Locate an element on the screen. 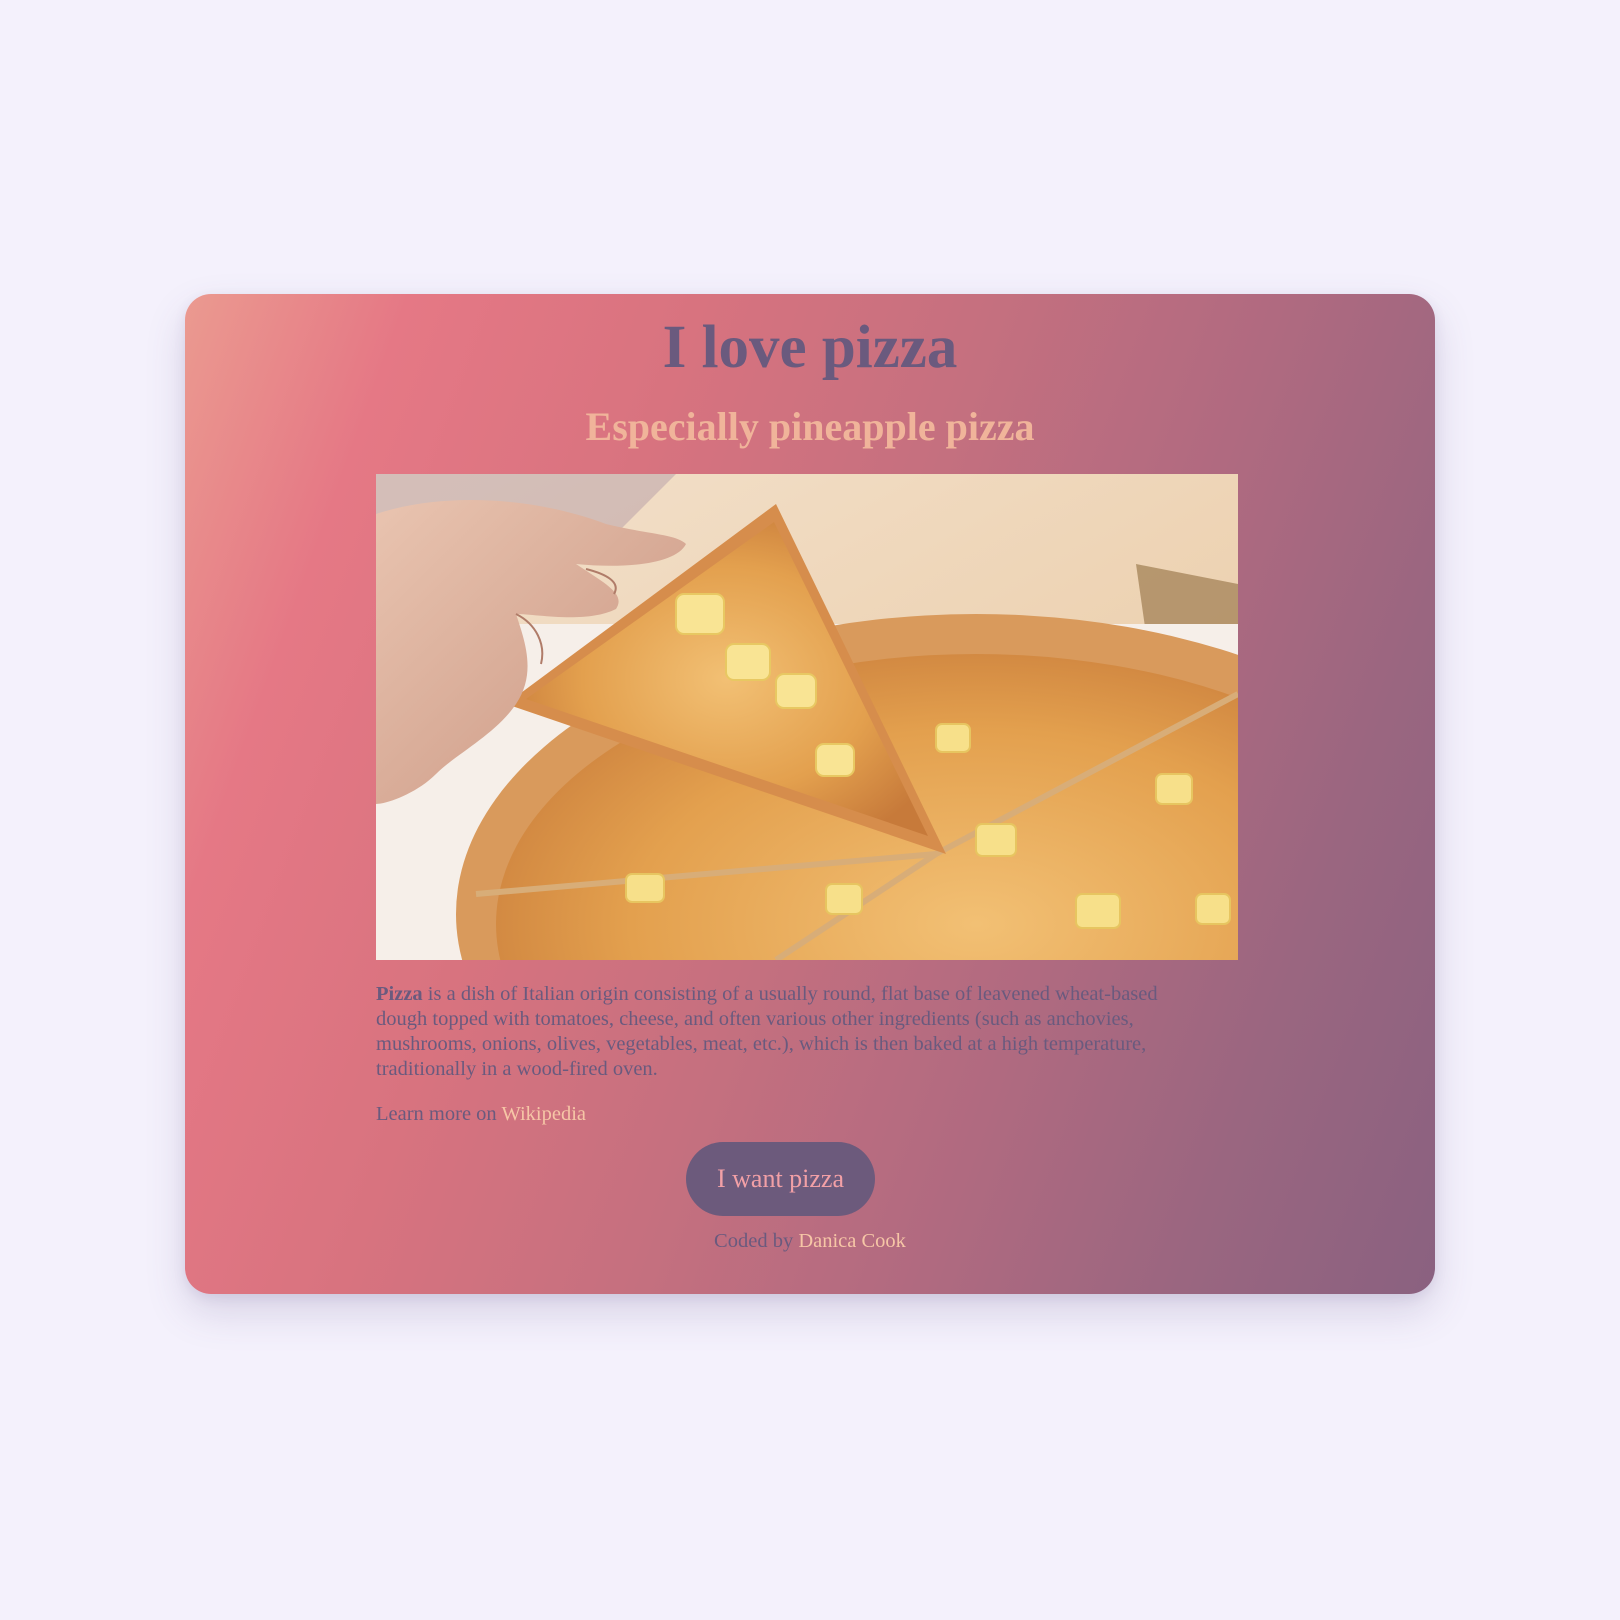  learn-more: Learn more on Wikipedia is located at coordinates (481, 1114).